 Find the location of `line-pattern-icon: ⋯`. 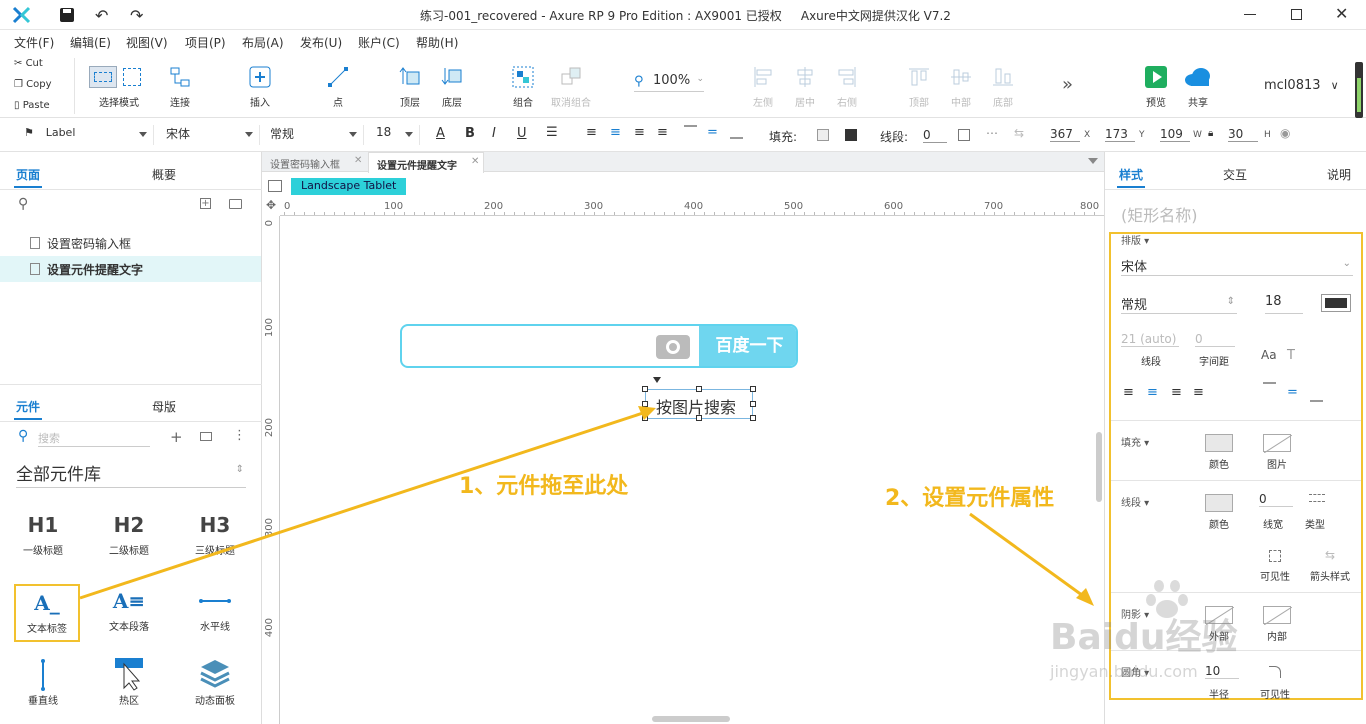

line-pattern-icon: ⋯ is located at coordinates (992, 133).